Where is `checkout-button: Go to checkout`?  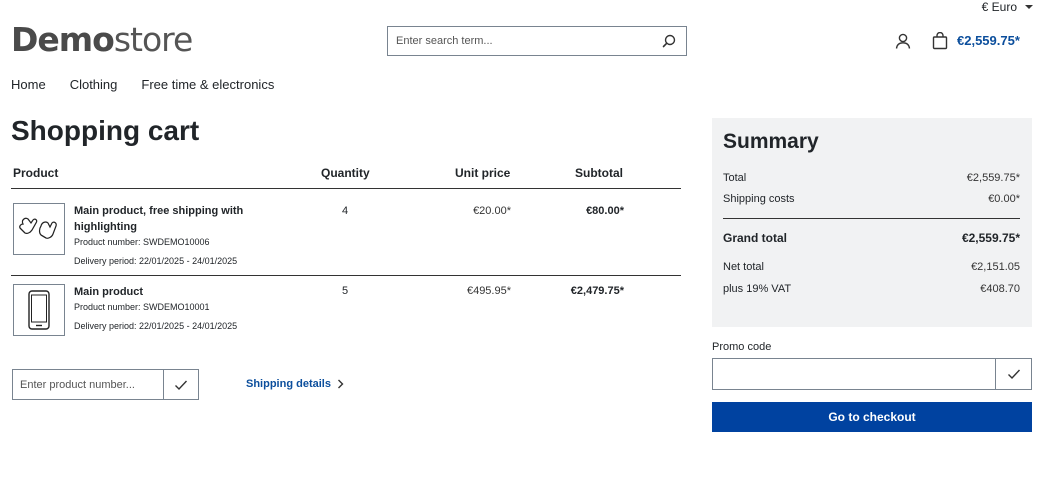
checkout-button: Go to checkout is located at coordinates (872, 417).